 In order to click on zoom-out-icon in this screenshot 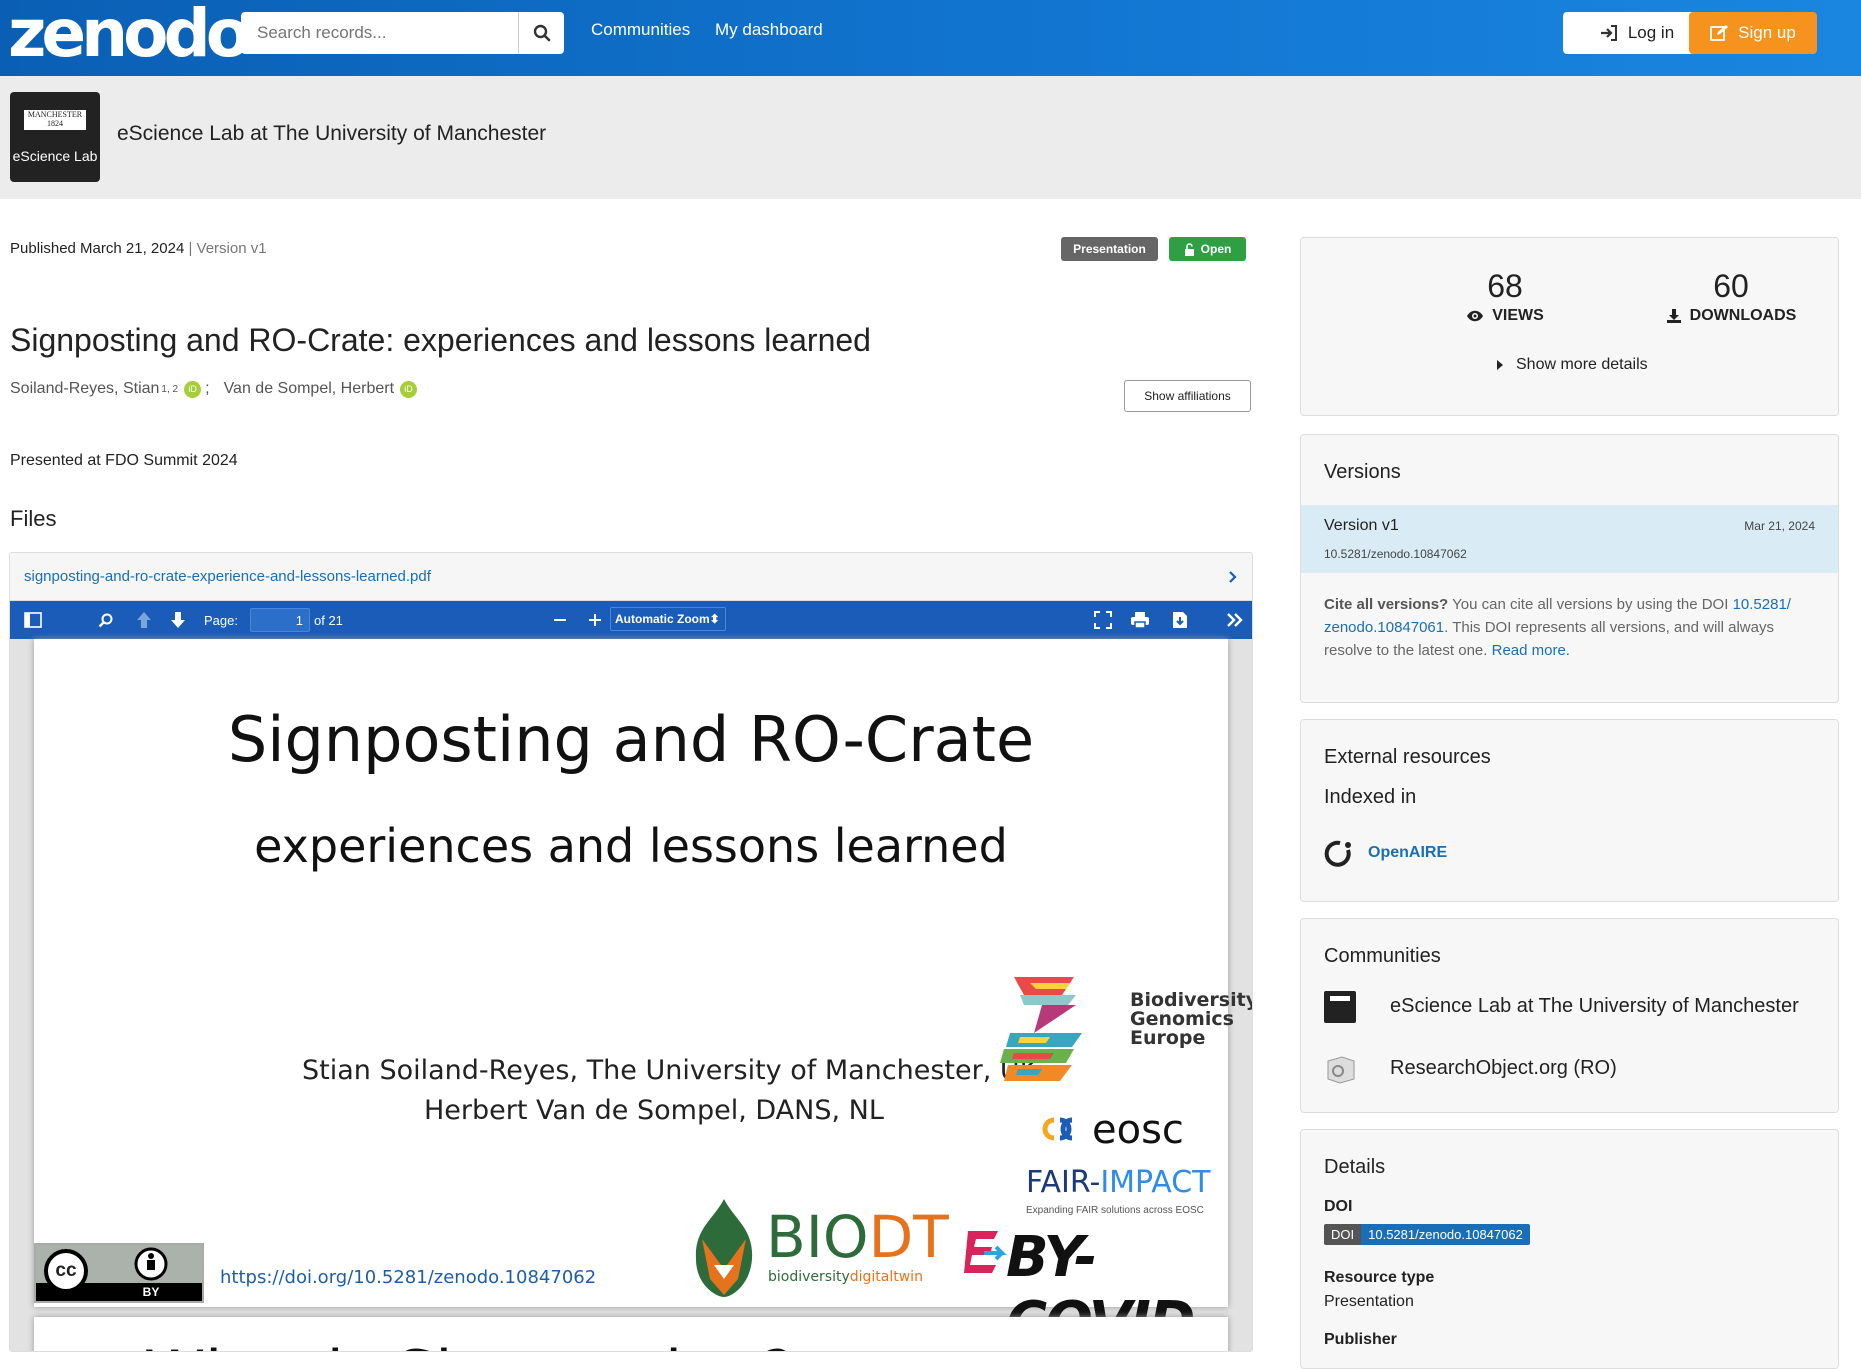, I will do `click(560, 620)`.